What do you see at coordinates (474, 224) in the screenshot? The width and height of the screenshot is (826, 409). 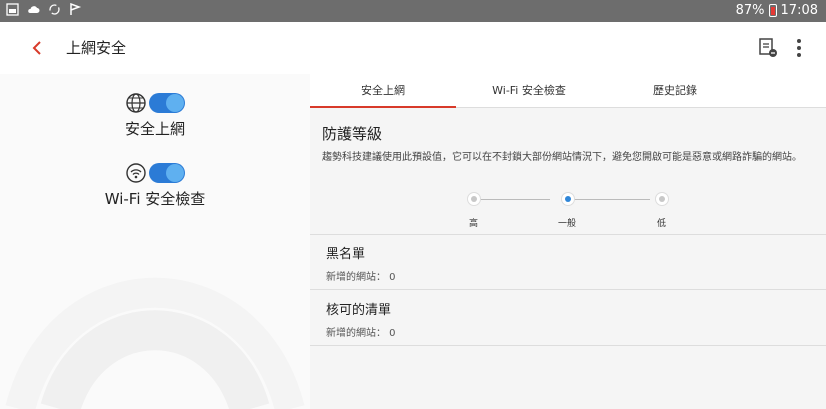 I see `level-high-label: 高` at bounding box center [474, 224].